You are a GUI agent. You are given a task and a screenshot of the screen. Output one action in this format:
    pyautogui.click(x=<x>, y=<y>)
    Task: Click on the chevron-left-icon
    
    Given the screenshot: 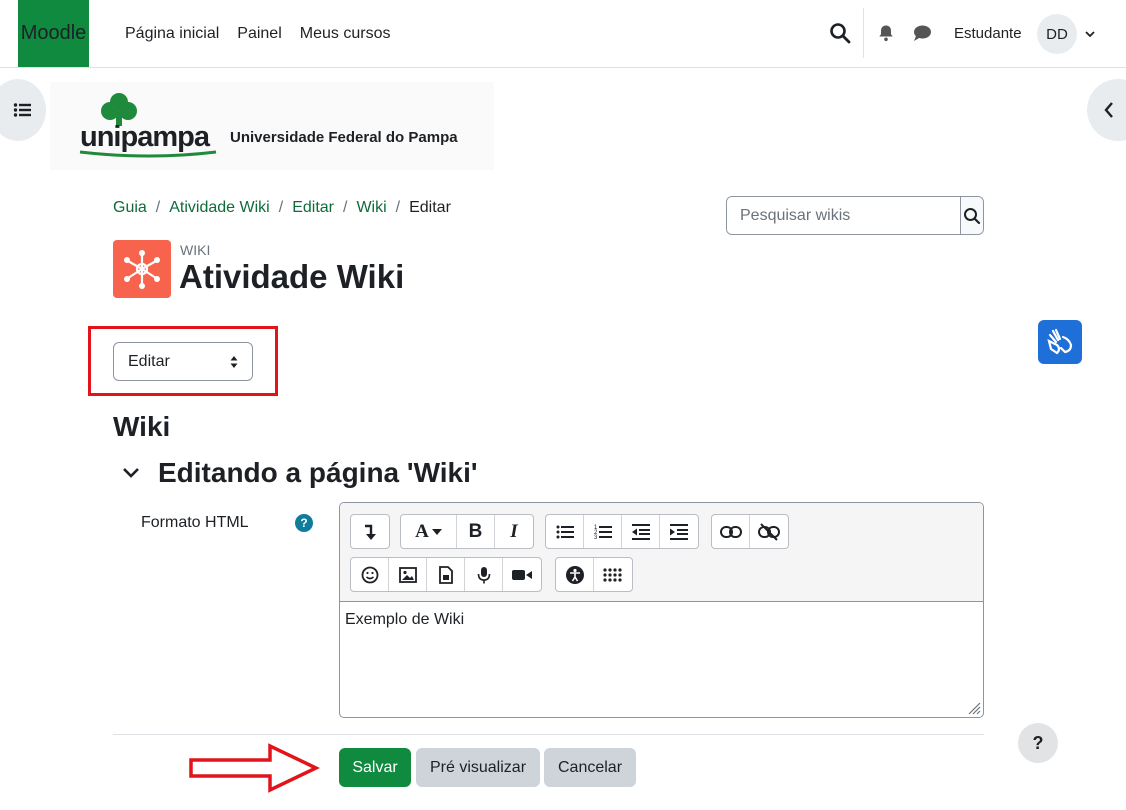 What is the action you would take?
    pyautogui.click(x=1108, y=110)
    